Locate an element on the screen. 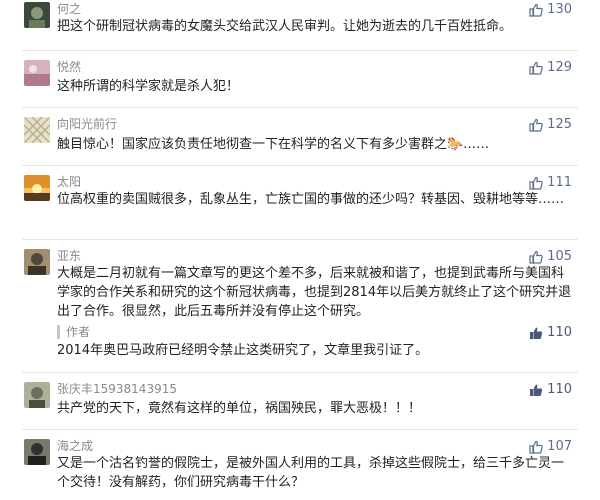 Image resolution: width=600 pixels, height=500 pixels. like-count: 129 is located at coordinates (559, 67).